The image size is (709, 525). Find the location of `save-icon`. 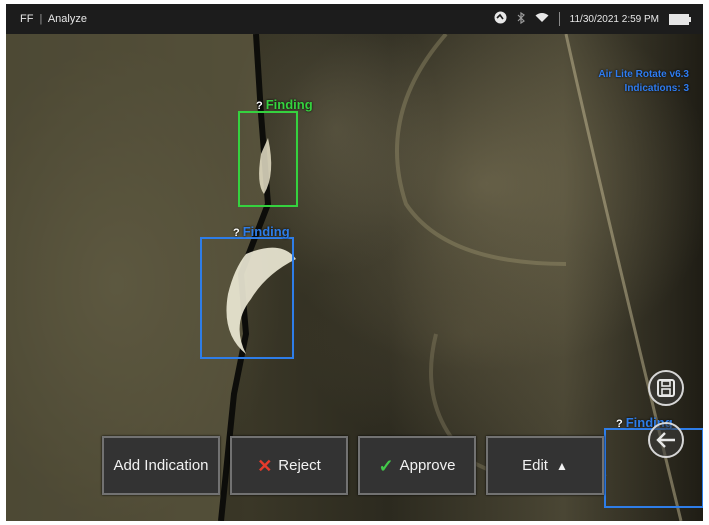

save-icon is located at coordinates (666, 388).